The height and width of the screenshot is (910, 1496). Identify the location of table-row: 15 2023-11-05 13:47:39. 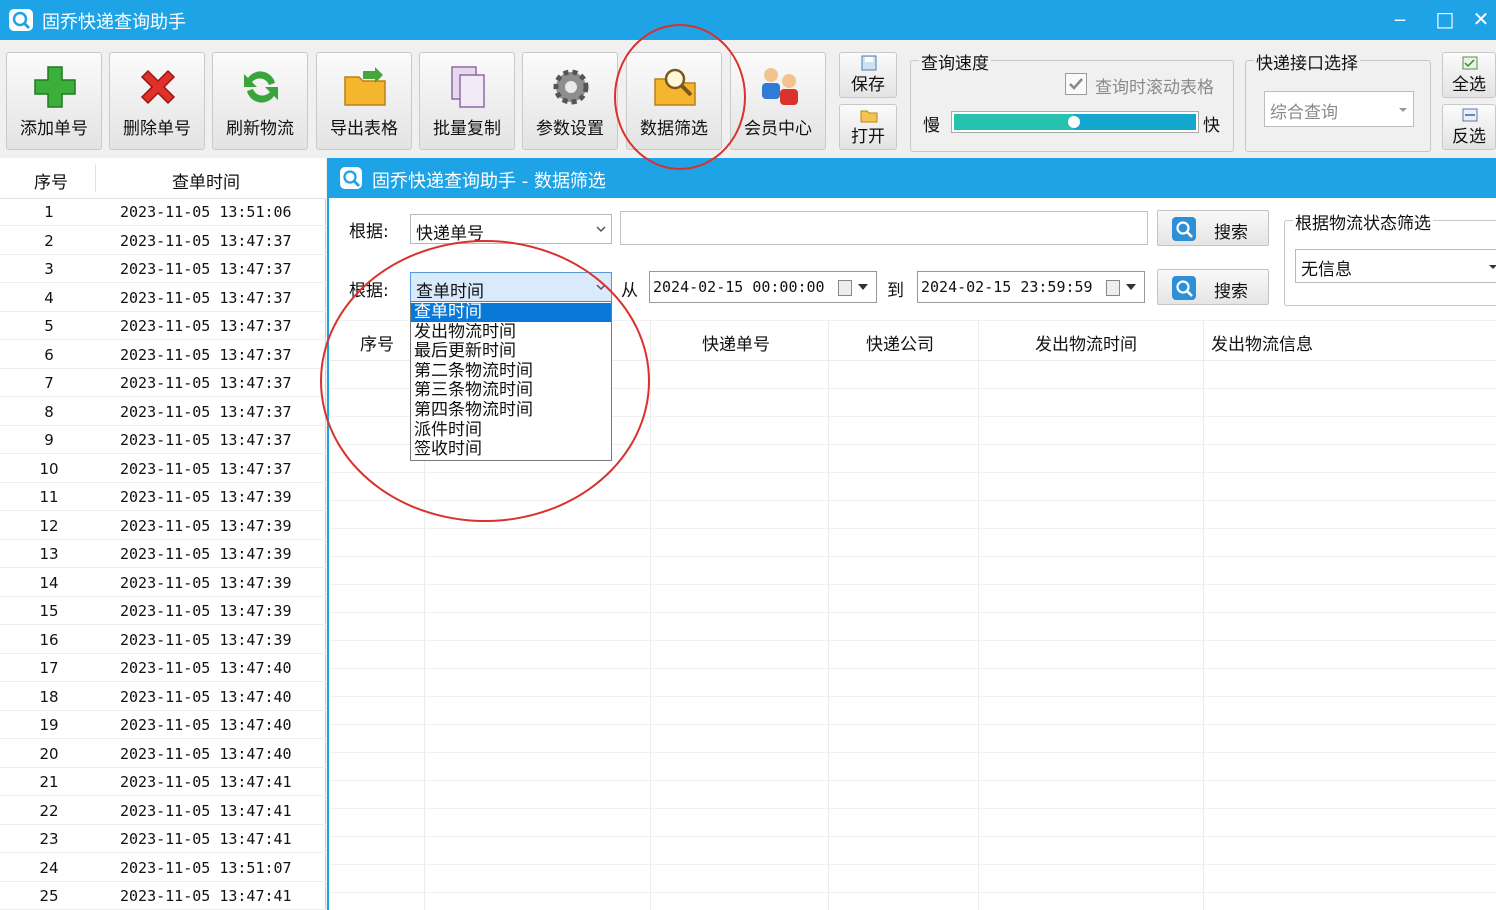
(163, 611).